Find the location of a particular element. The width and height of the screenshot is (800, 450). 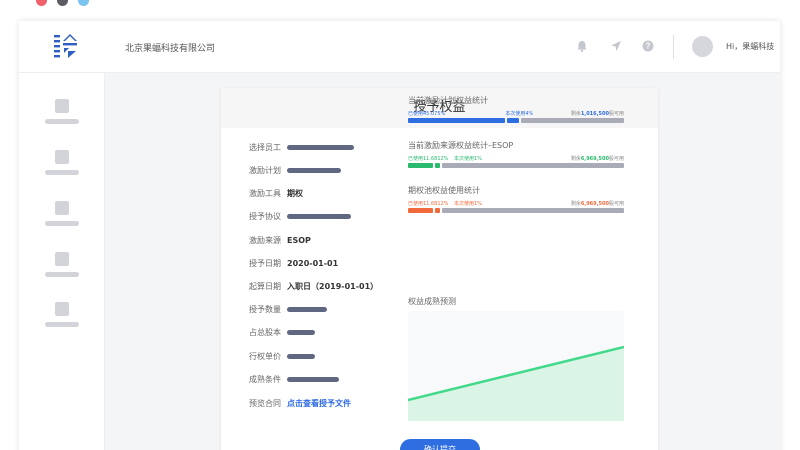

field-label: 授予数量 is located at coordinates (265, 309).